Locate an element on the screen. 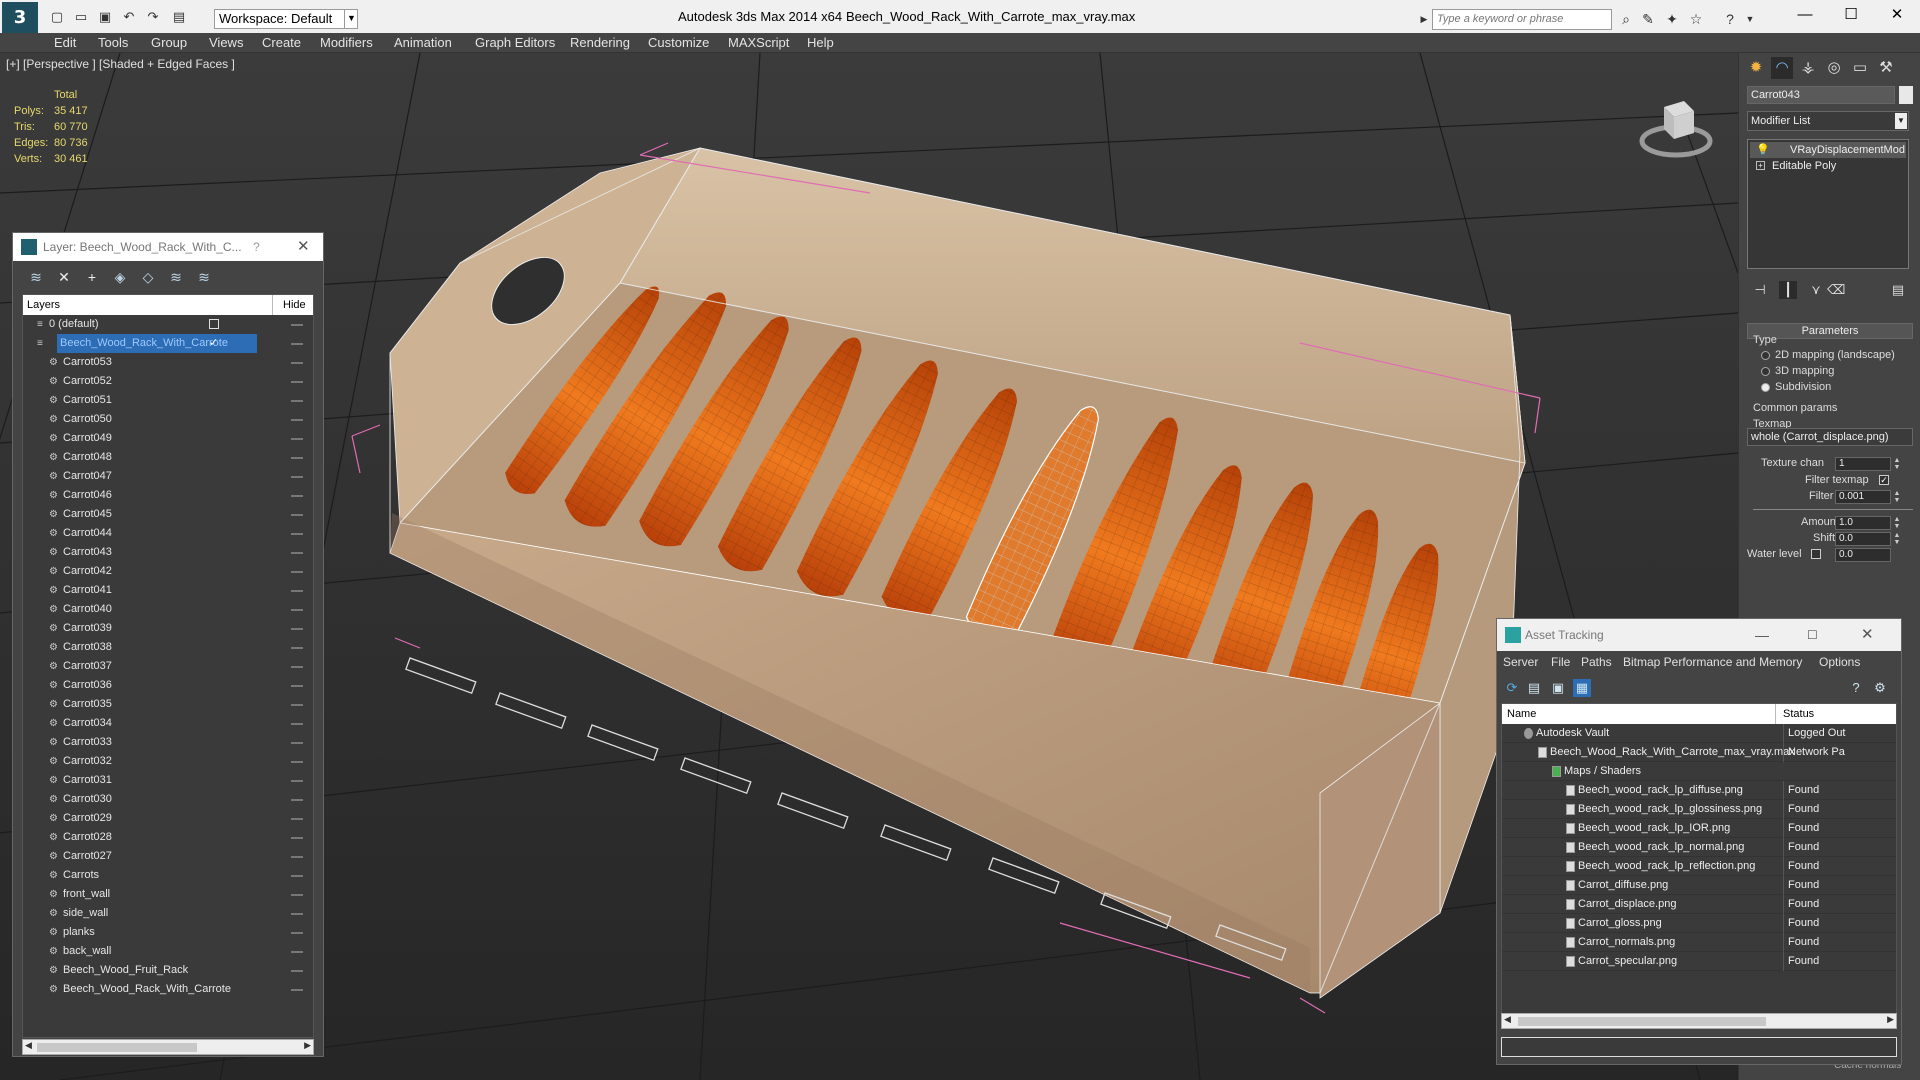 This screenshot has height=1080, width=1920. radio-3d-mapping is located at coordinates (1765, 371).